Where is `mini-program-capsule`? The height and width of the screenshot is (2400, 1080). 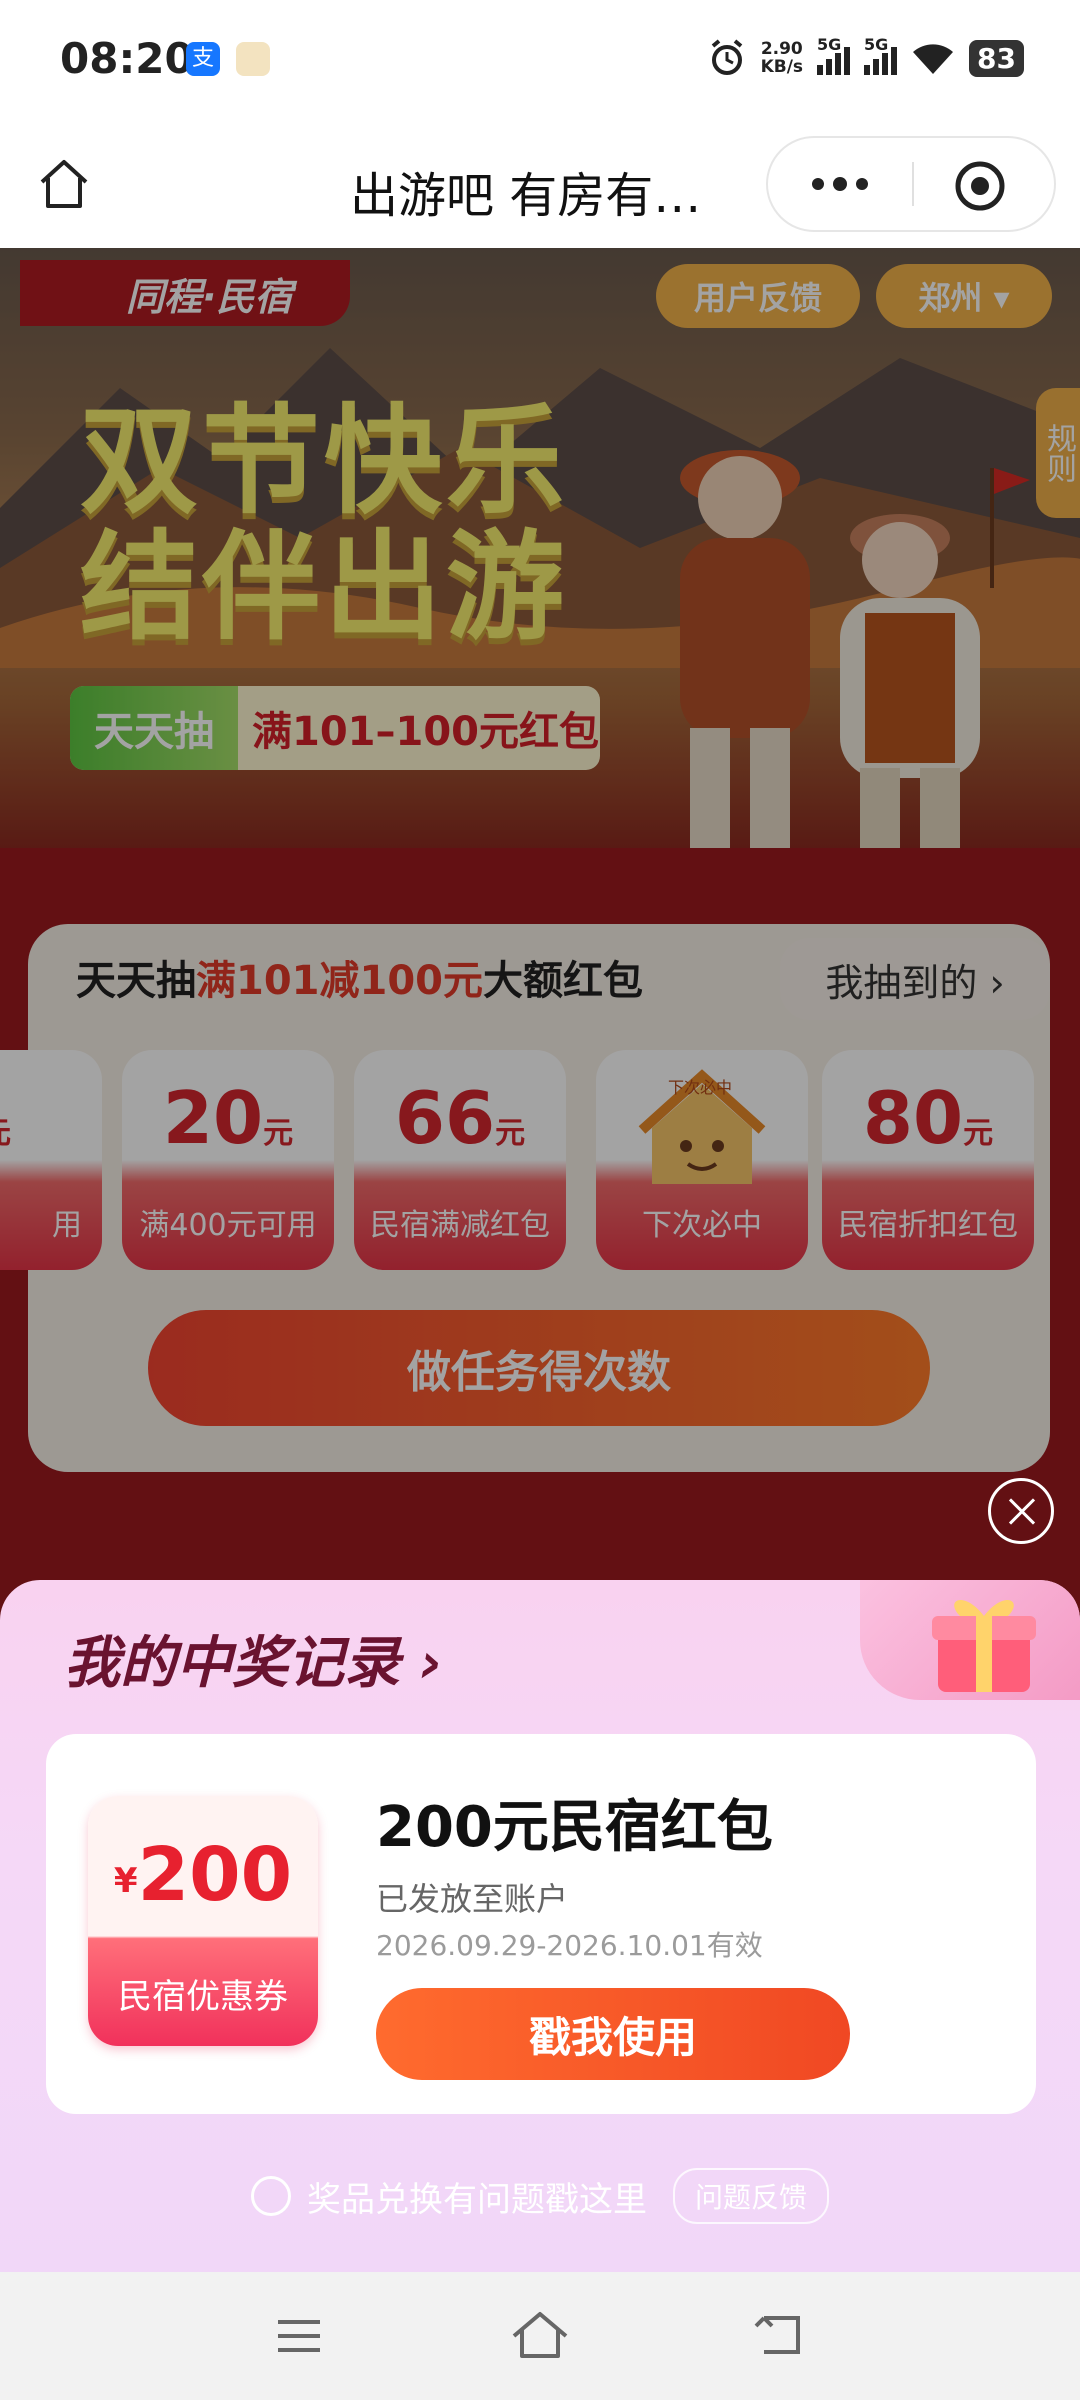
mini-program-capsule is located at coordinates (911, 184).